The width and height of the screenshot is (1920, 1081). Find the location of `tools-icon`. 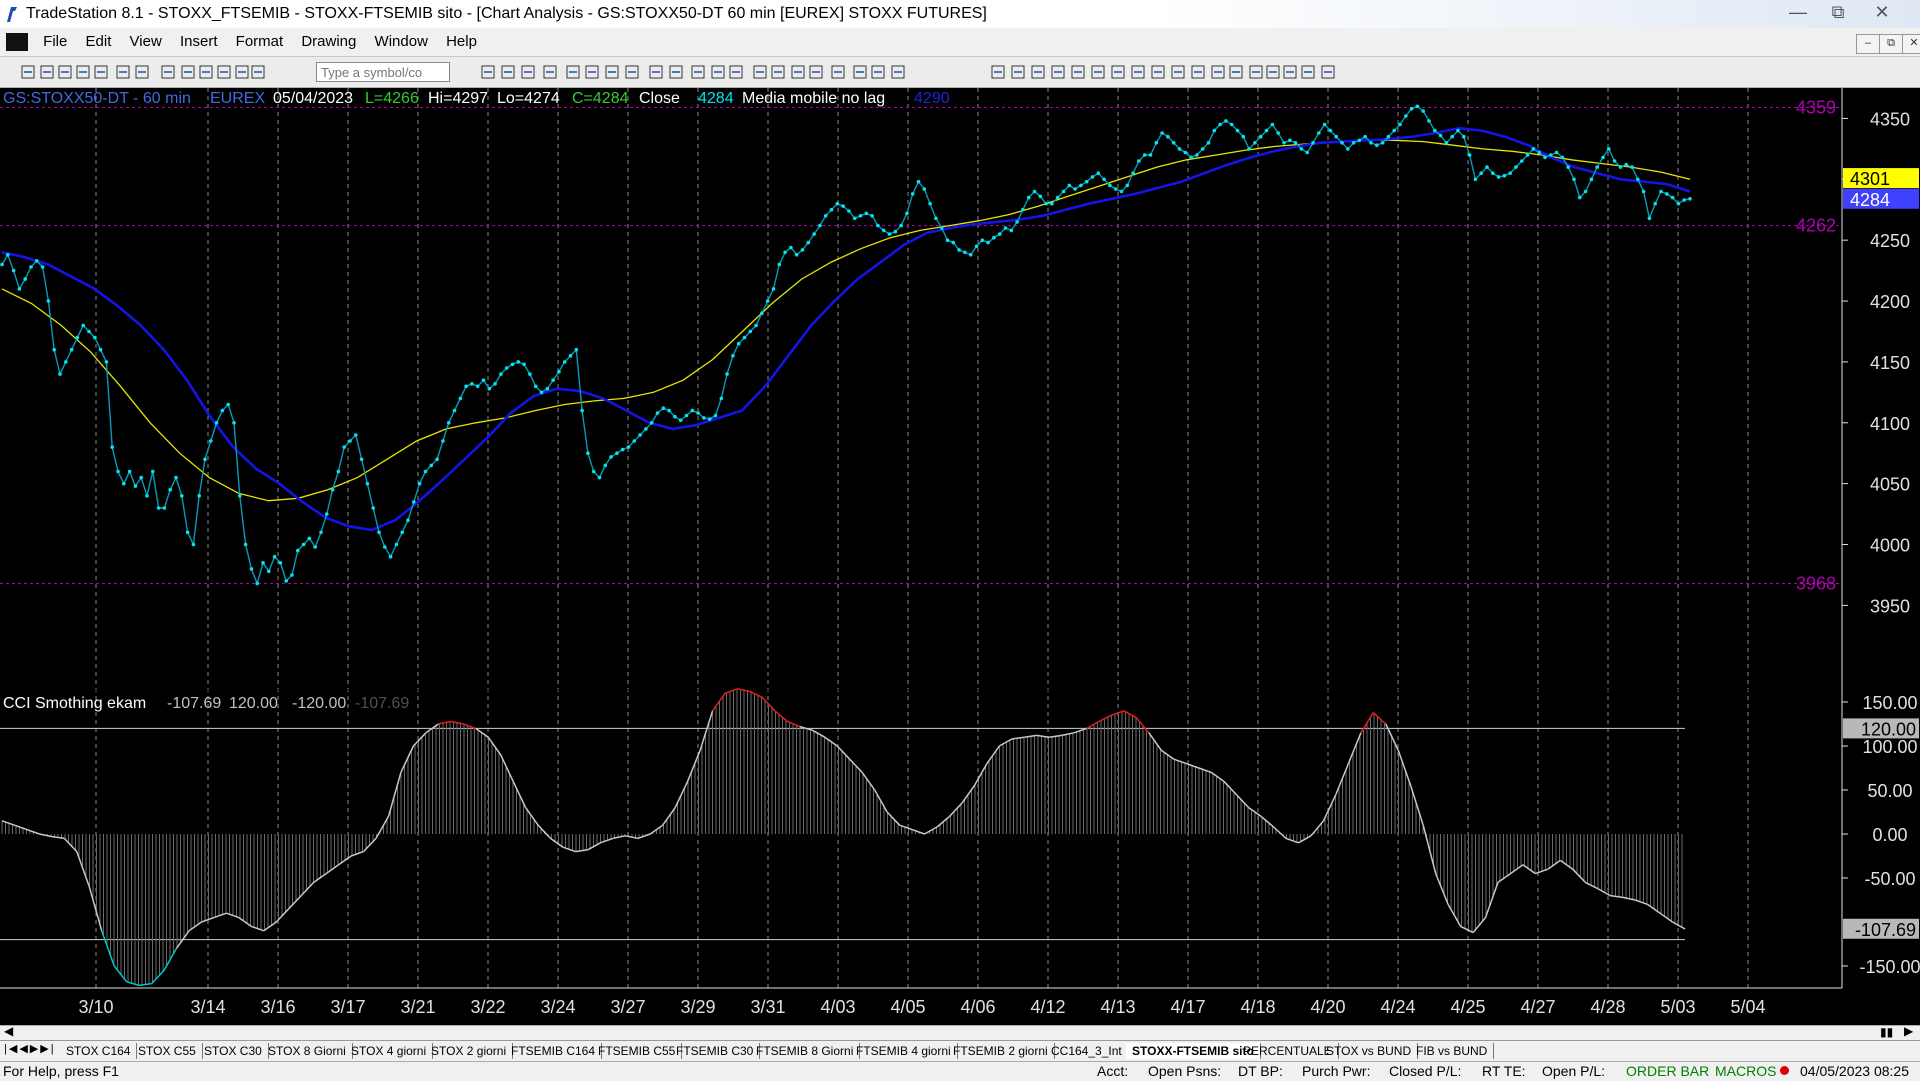

tools-icon is located at coordinates (736, 72).